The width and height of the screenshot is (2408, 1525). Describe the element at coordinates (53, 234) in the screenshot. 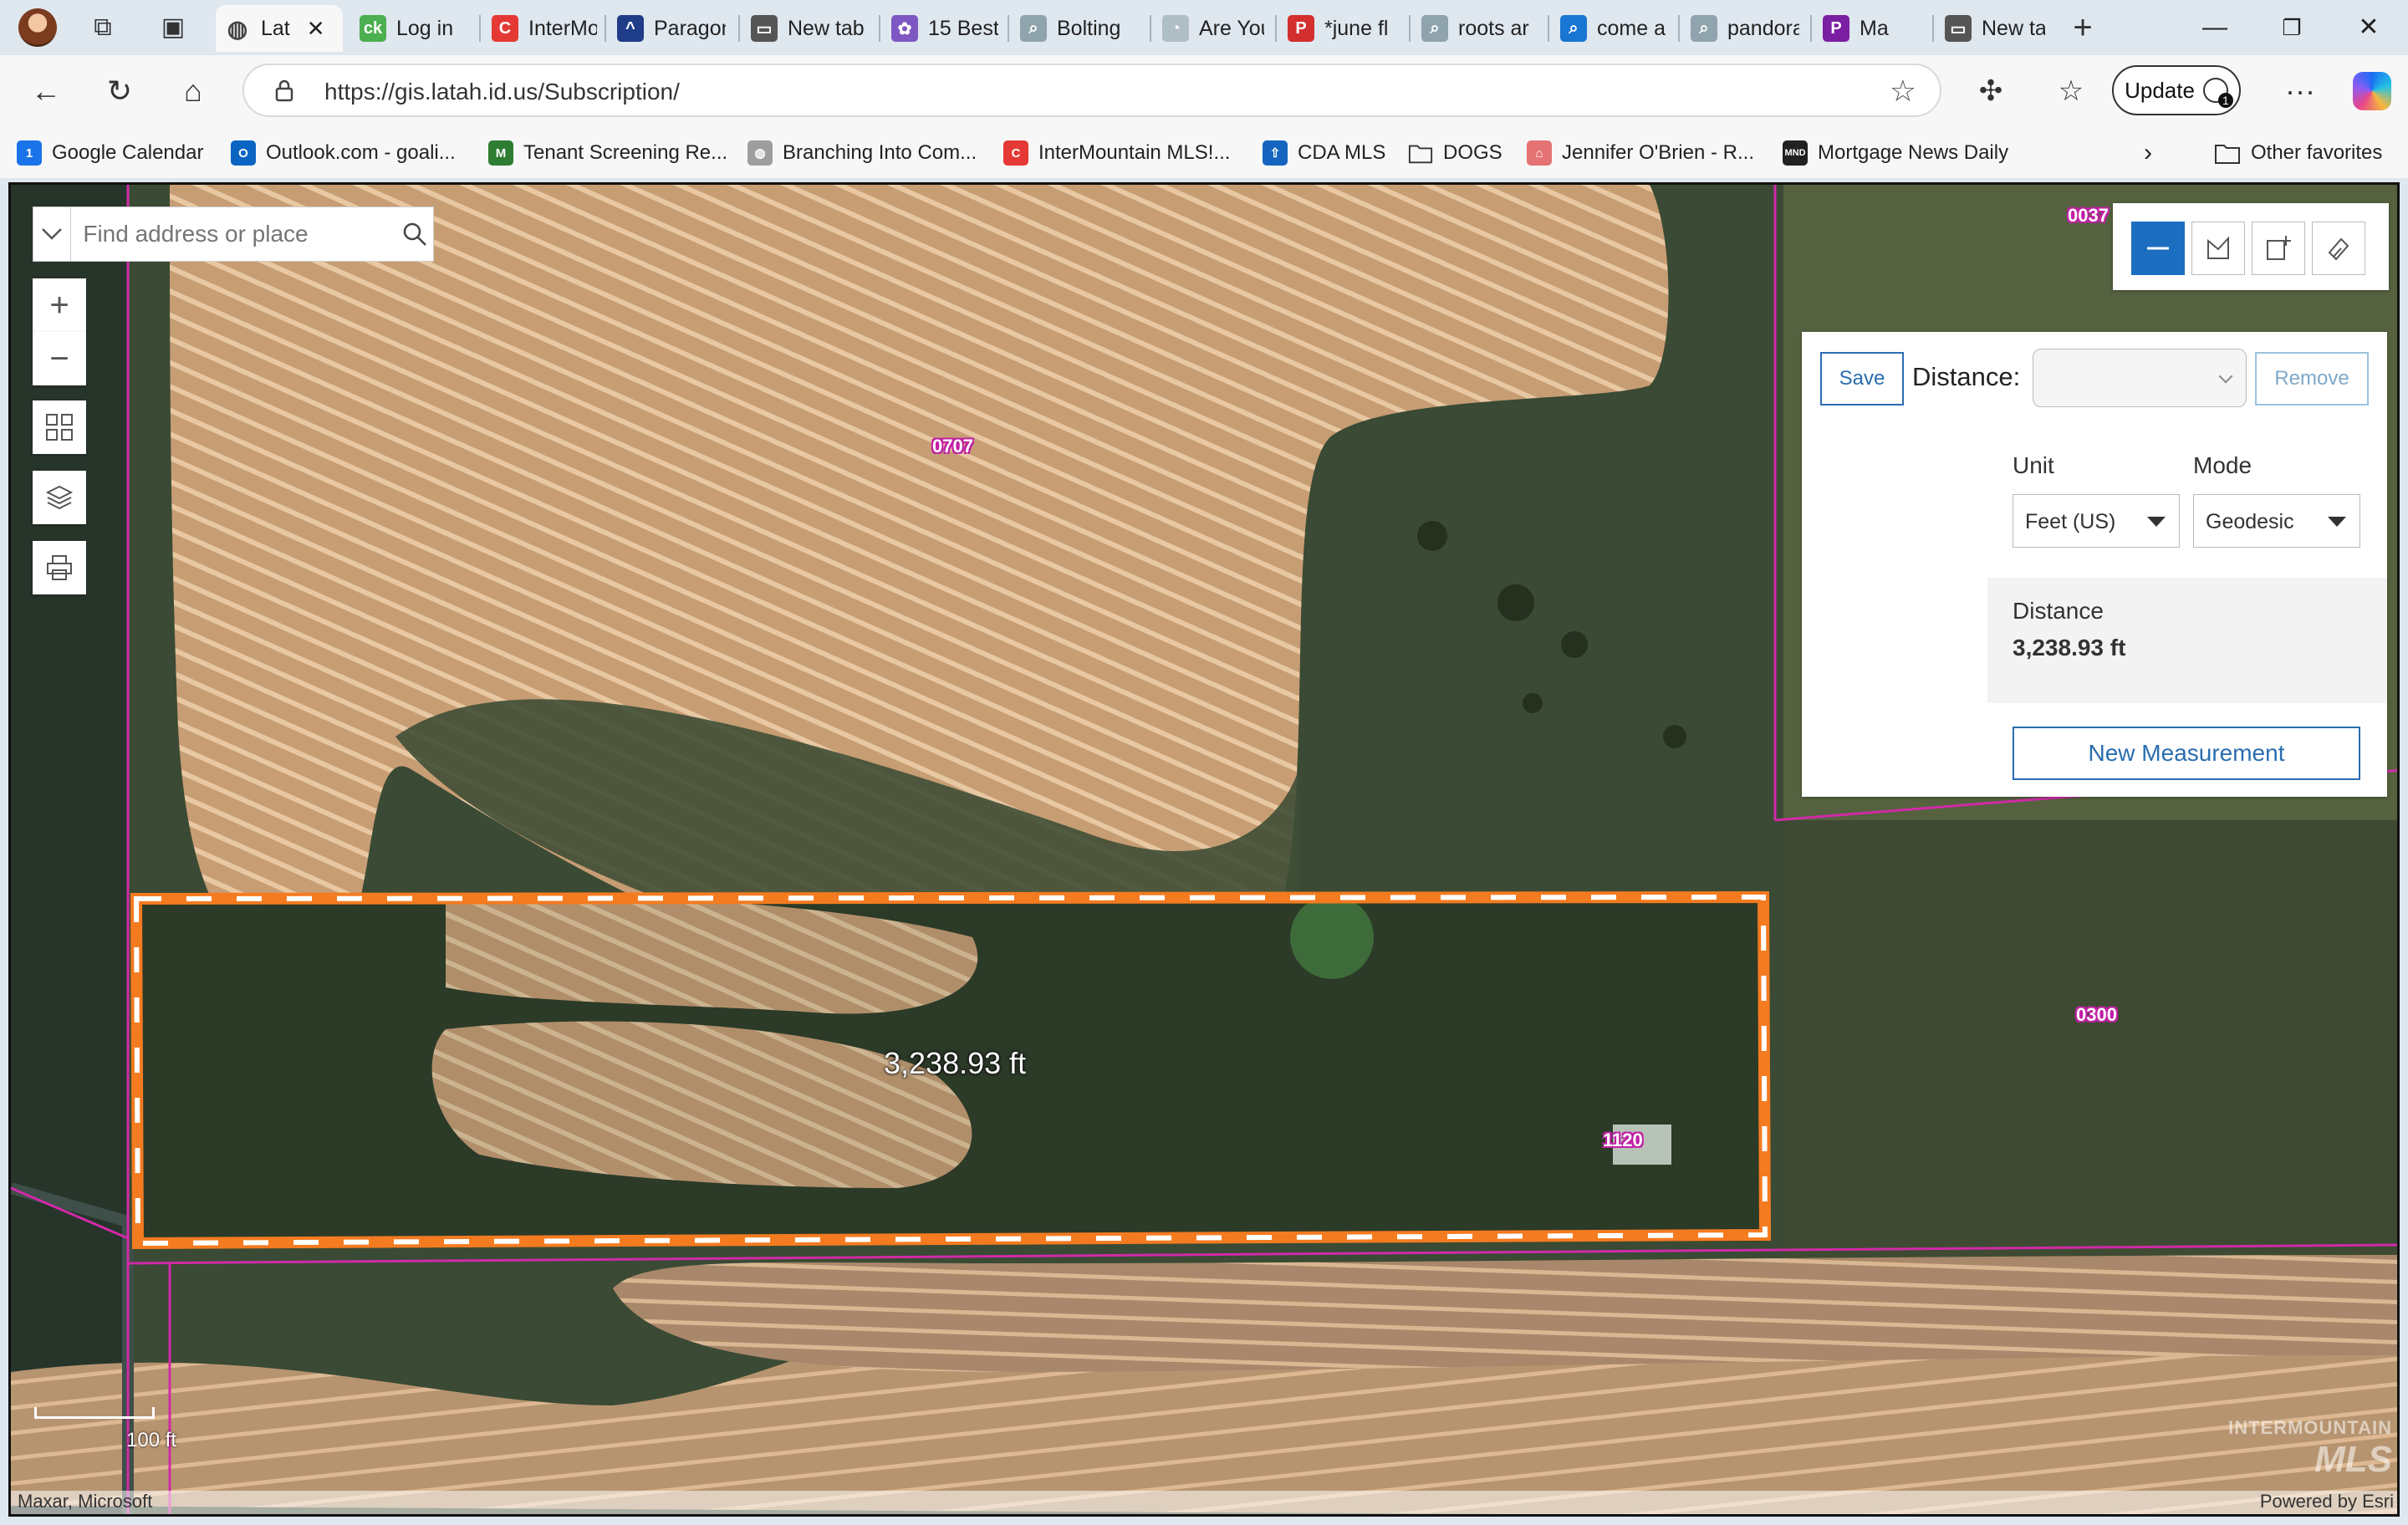

I see `search-source-dropdown` at that location.